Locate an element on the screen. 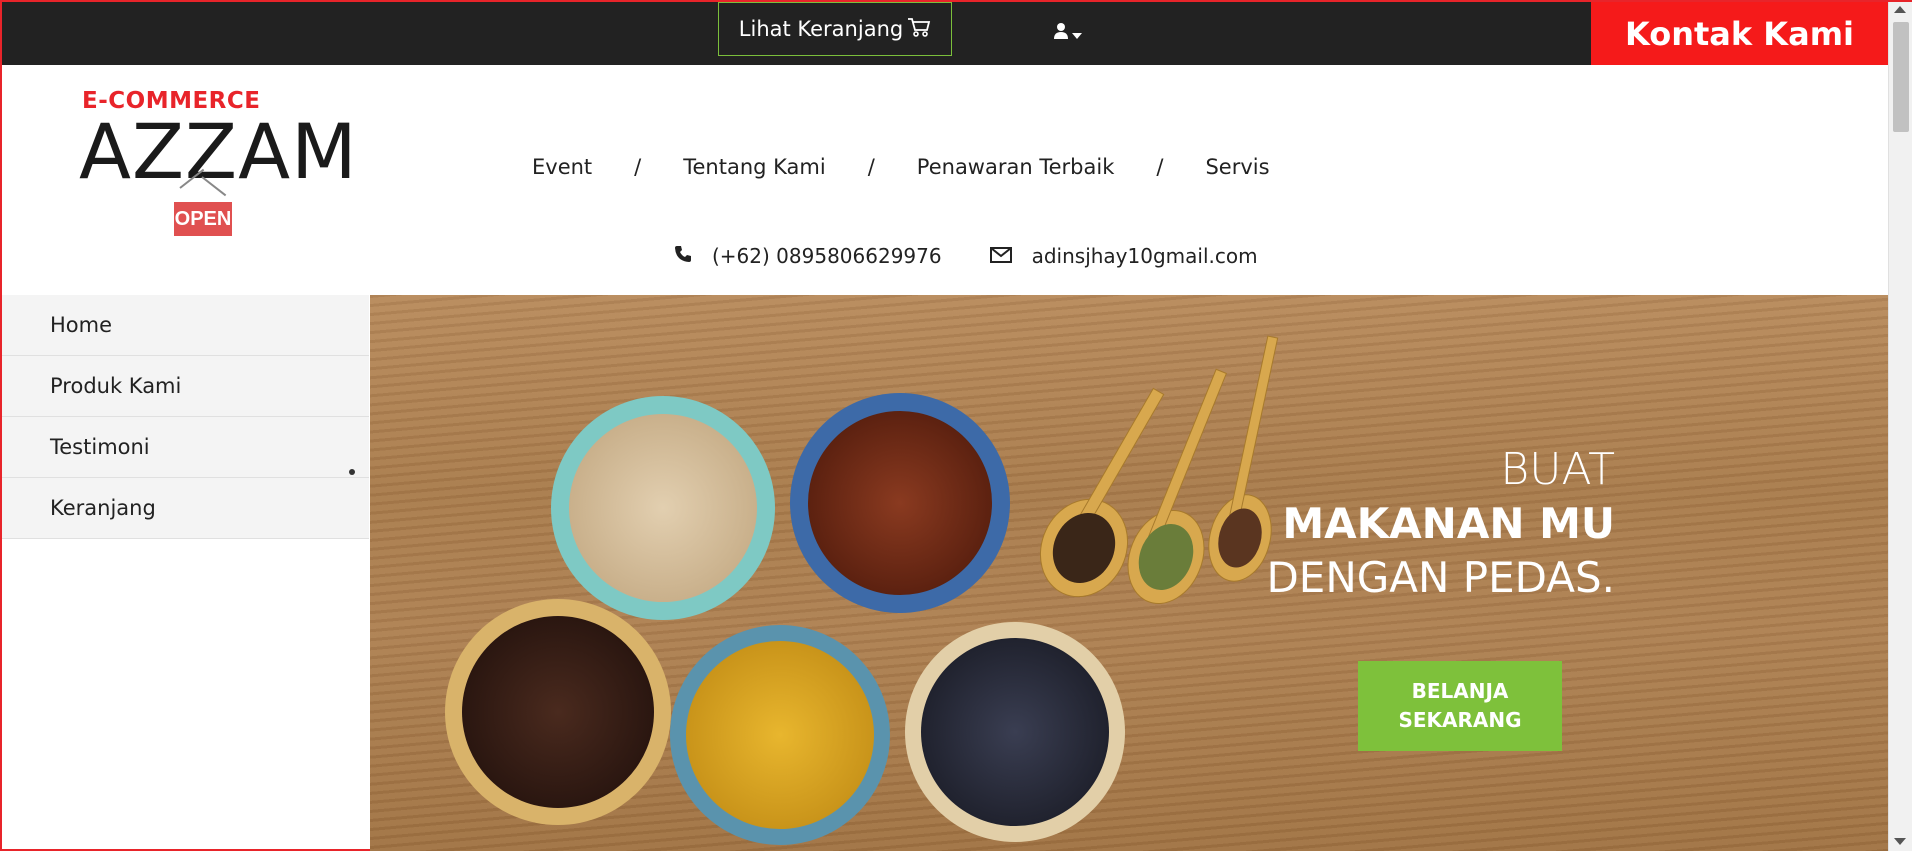 This screenshot has width=1912, height=851. email-address: adinsjhay10gmail.com is located at coordinates (1145, 256).